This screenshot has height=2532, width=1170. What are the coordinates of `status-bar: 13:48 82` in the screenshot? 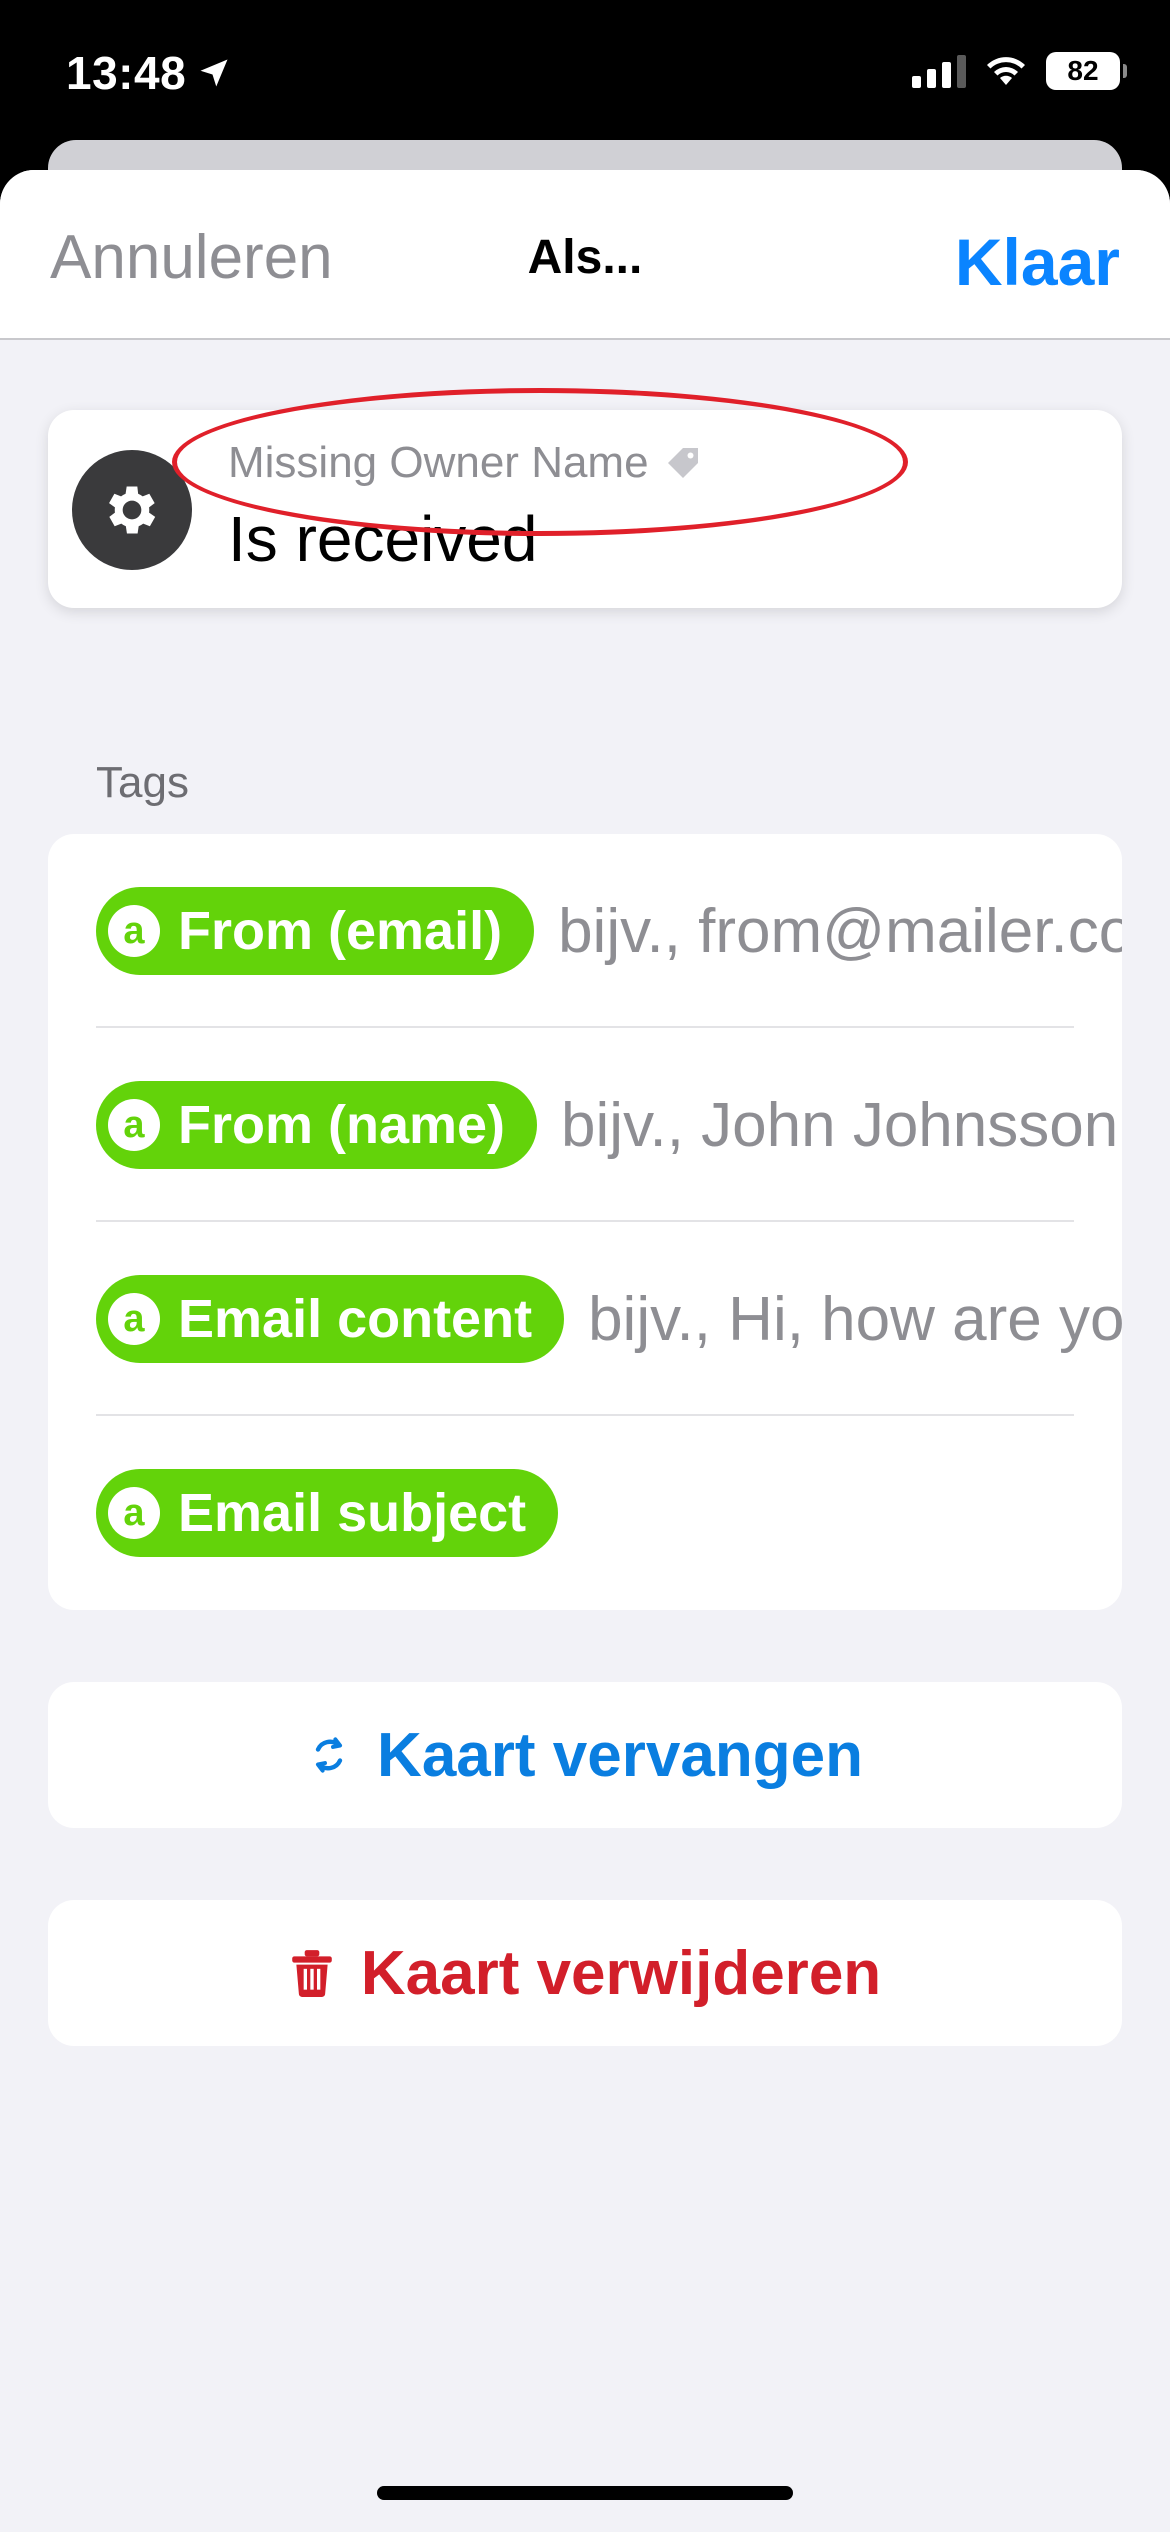 It's located at (585, 75).